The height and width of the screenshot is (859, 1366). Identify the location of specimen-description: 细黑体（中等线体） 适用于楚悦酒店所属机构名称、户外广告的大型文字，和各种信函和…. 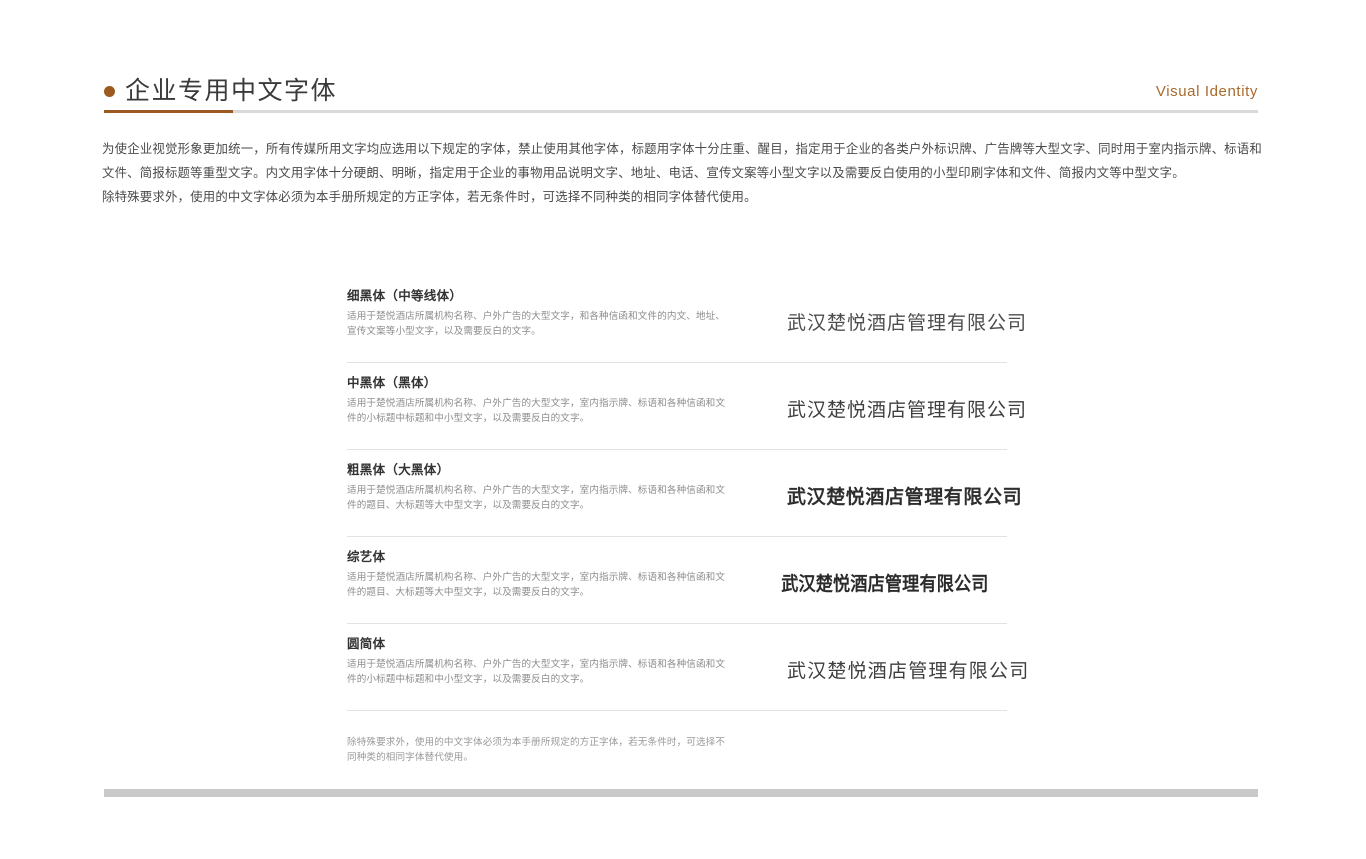
(538, 313).